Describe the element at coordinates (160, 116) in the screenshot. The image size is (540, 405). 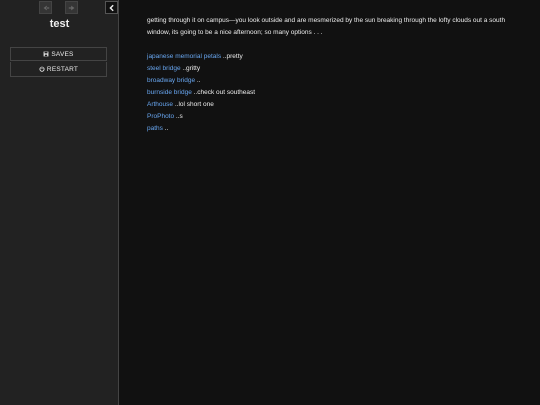
I see `link-prophoto: ProPhoto` at that location.